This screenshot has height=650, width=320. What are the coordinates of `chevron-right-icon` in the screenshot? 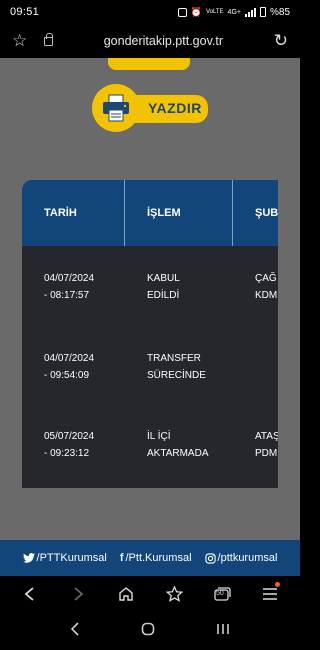 It's located at (79, 594).